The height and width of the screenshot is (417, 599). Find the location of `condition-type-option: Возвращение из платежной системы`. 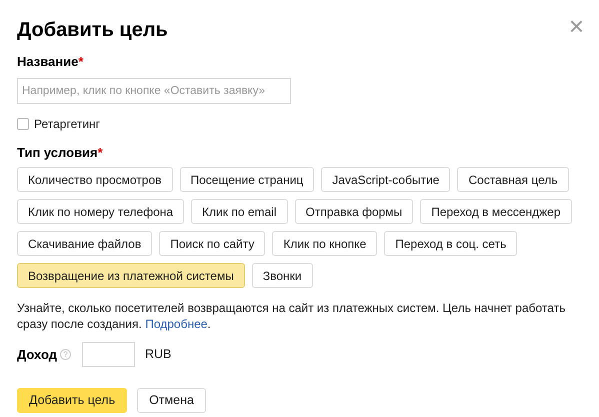

condition-type-option: Возвращение из платежной системы is located at coordinates (131, 275).